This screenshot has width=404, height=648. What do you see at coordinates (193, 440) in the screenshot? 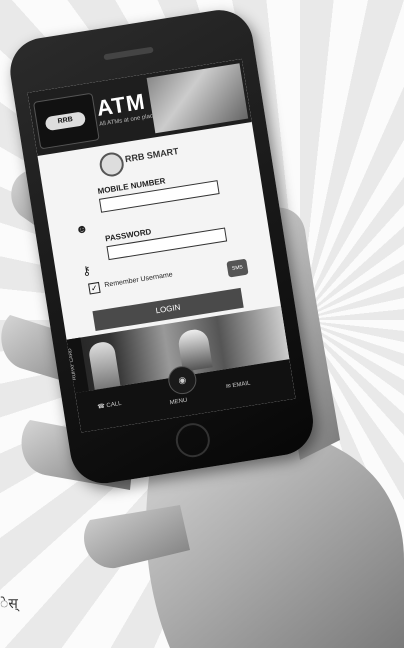
I see `home-button` at bounding box center [193, 440].